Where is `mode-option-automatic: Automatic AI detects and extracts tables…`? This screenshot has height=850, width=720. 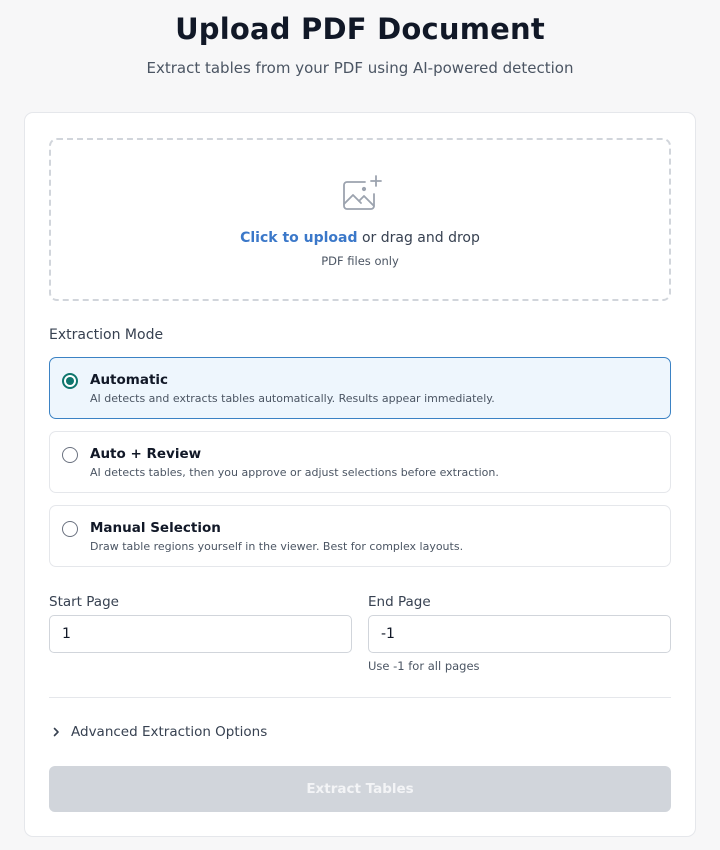
mode-option-automatic: Automatic AI detects and extracts tables… is located at coordinates (360, 388).